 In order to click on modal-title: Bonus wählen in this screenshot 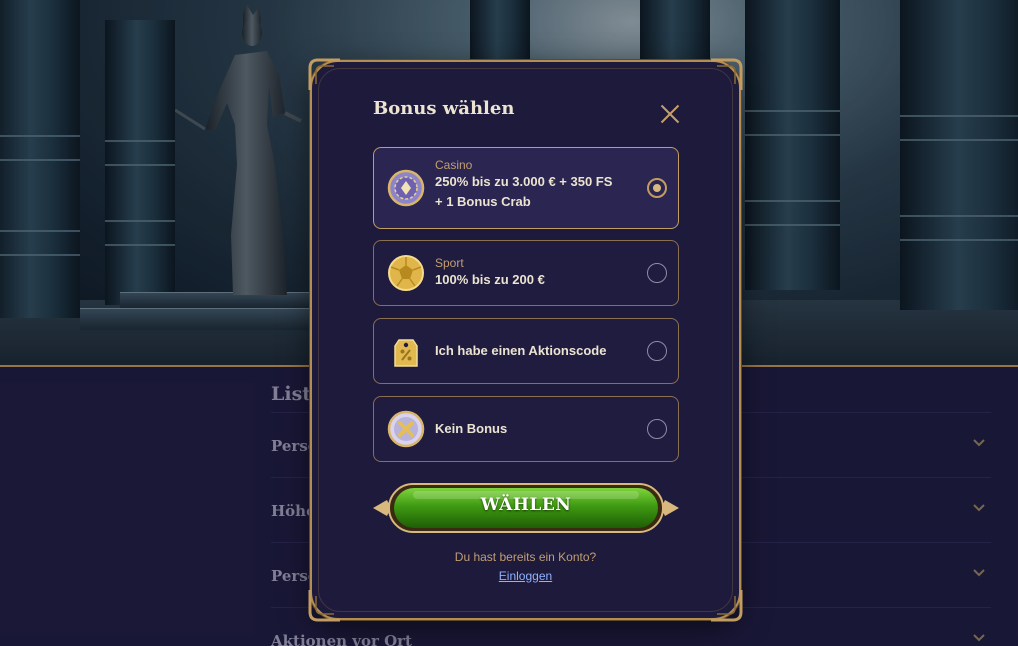, I will do `click(444, 108)`.